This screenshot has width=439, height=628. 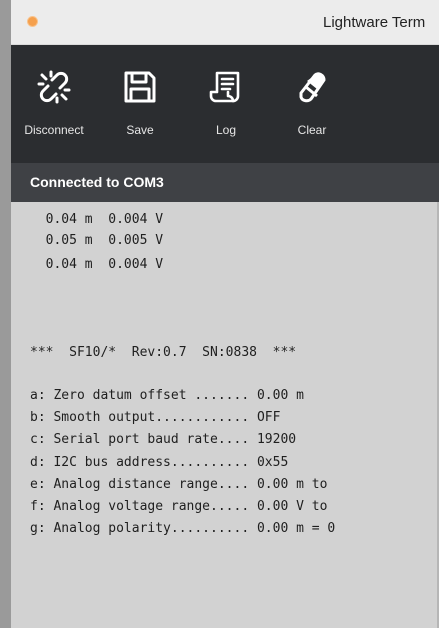 I want to click on menu-line: d: I2C bus address.......... 0x55, so click(x=159, y=462).